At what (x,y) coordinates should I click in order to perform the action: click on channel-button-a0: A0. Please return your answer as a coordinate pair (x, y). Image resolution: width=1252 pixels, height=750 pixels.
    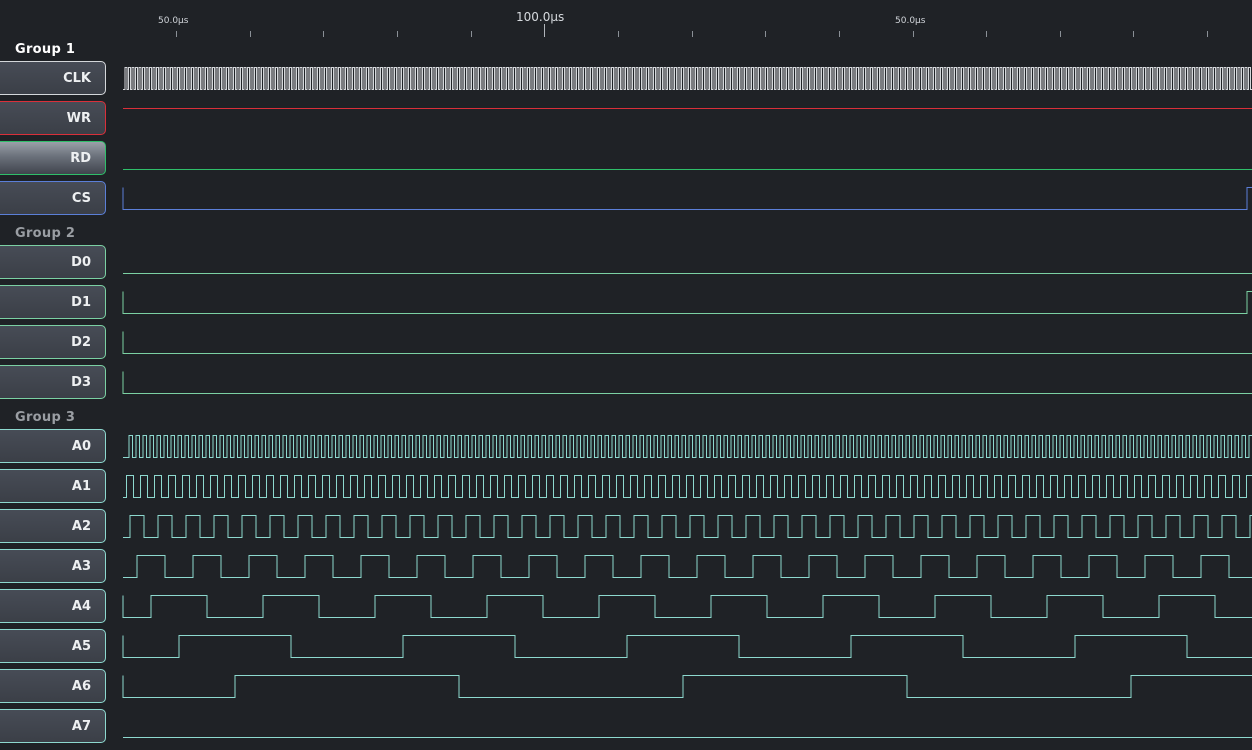
    Looking at the image, I should click on (53, 446).